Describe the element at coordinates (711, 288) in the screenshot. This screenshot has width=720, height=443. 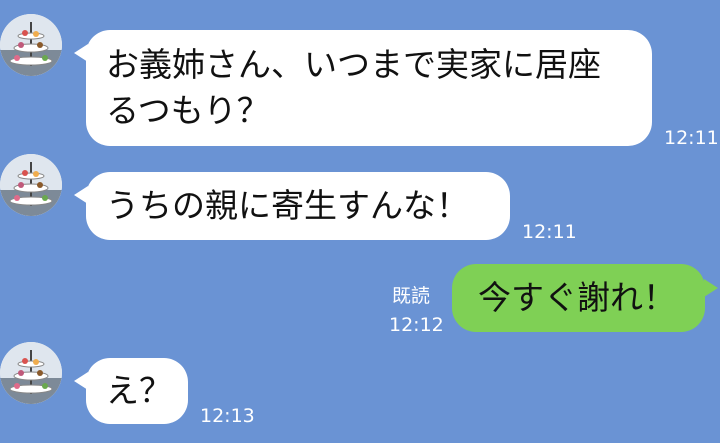
I see `bubble-tail` at that location.